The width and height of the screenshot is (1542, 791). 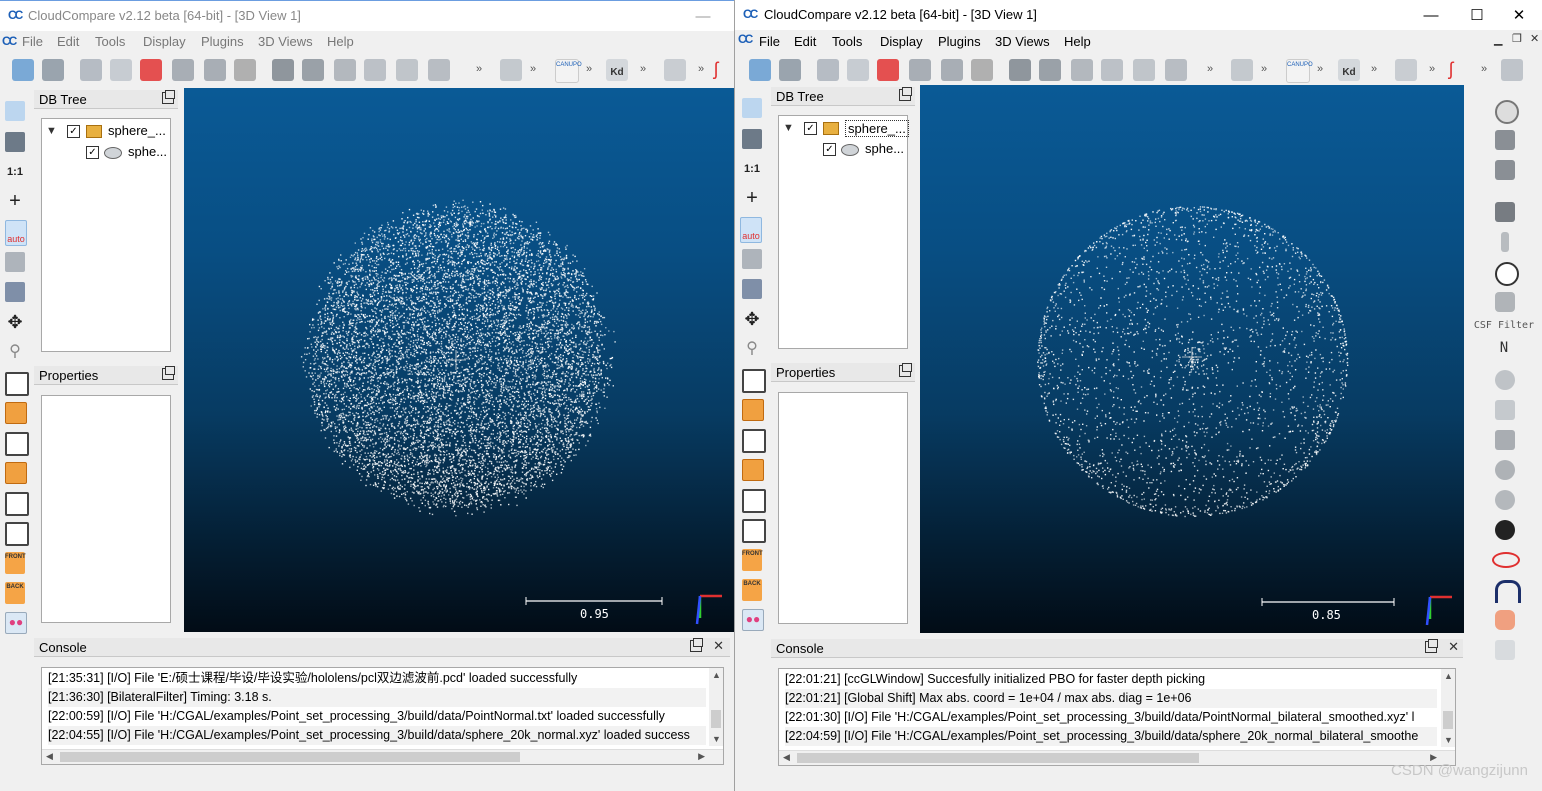 What do you see at coordinates (754, 531) in the screenshot?
I see `bottom-view-icon` at bounding box center [754, 531].